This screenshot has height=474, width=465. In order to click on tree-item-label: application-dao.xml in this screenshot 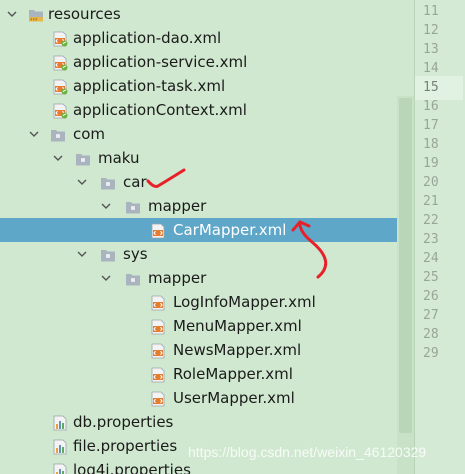, I will do `click(147, 38)`.